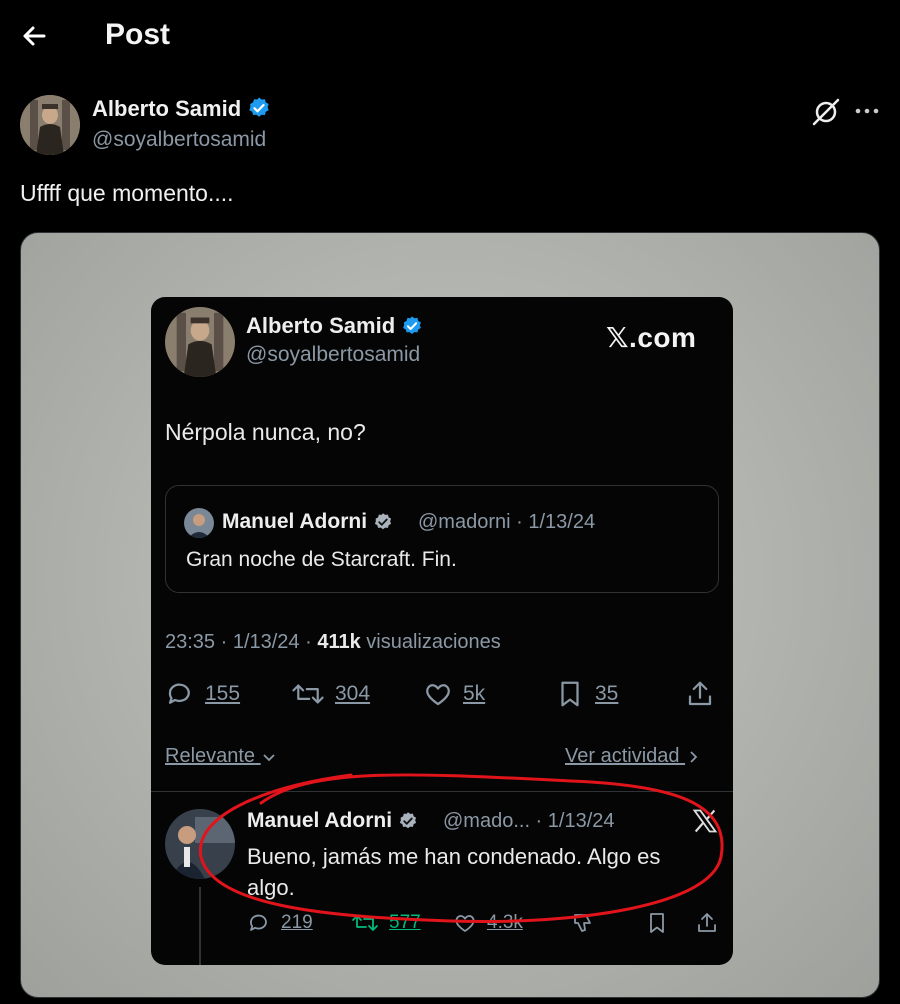 The image size is (900, 1004). I want to click on more-horizontal-icon, so click(867, 111).